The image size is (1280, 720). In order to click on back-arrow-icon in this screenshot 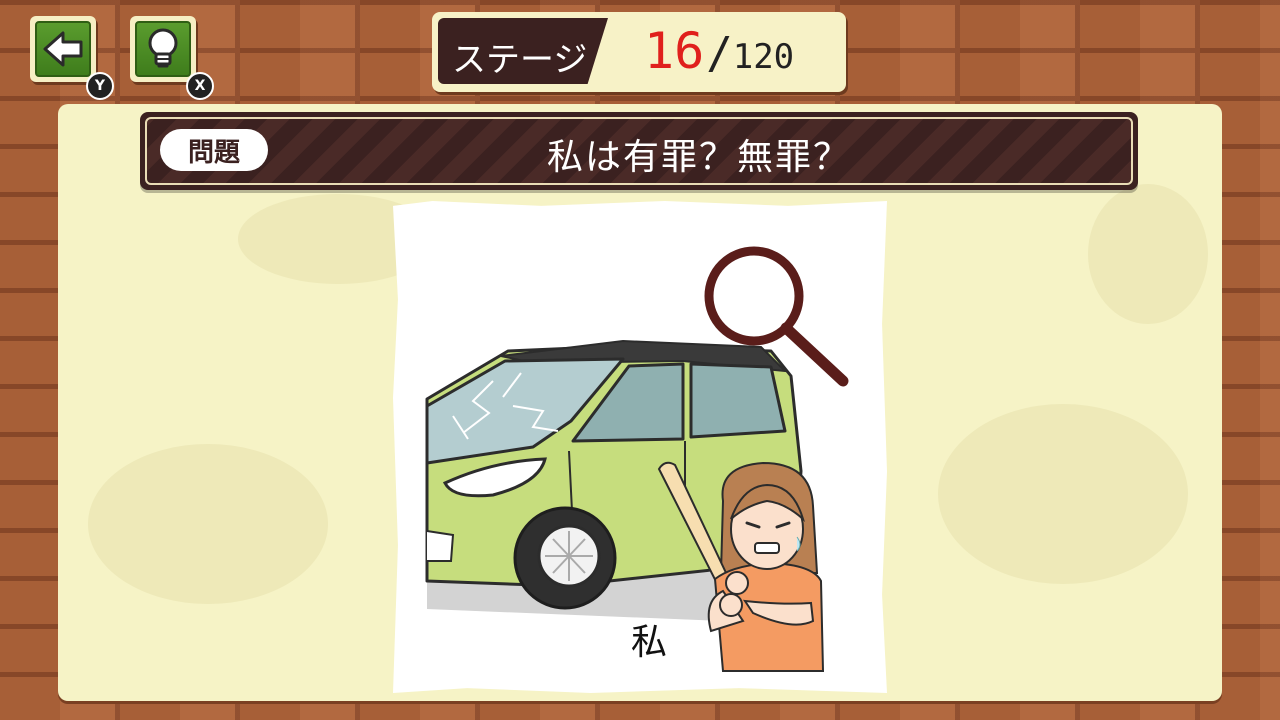, I will do `click(63, 49)`.